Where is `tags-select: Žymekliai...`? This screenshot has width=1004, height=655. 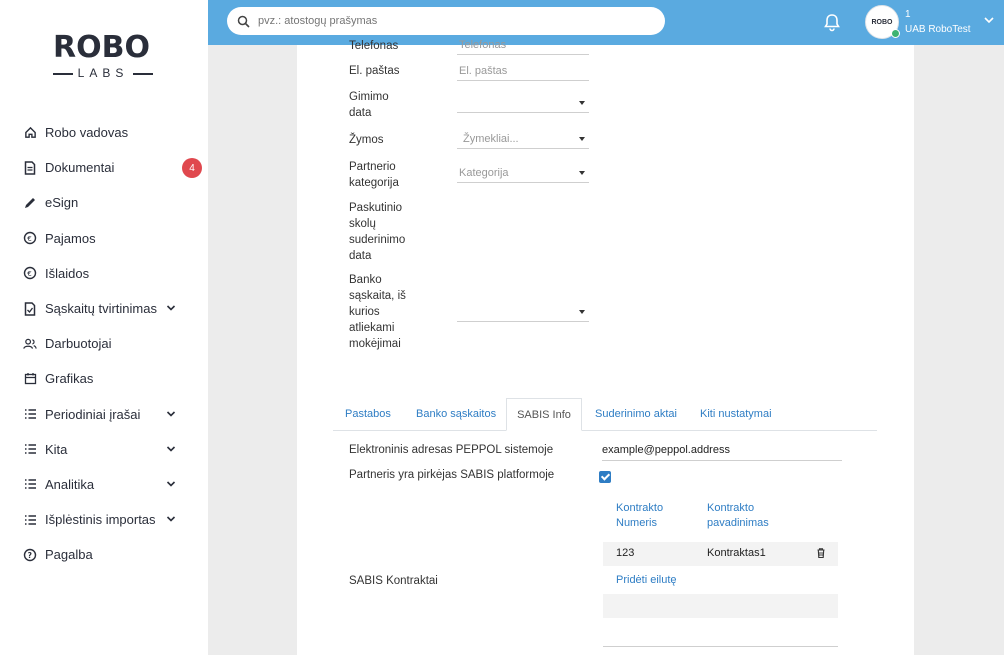
tags-select: Žymekliai... is located at coordinates (523, 139).